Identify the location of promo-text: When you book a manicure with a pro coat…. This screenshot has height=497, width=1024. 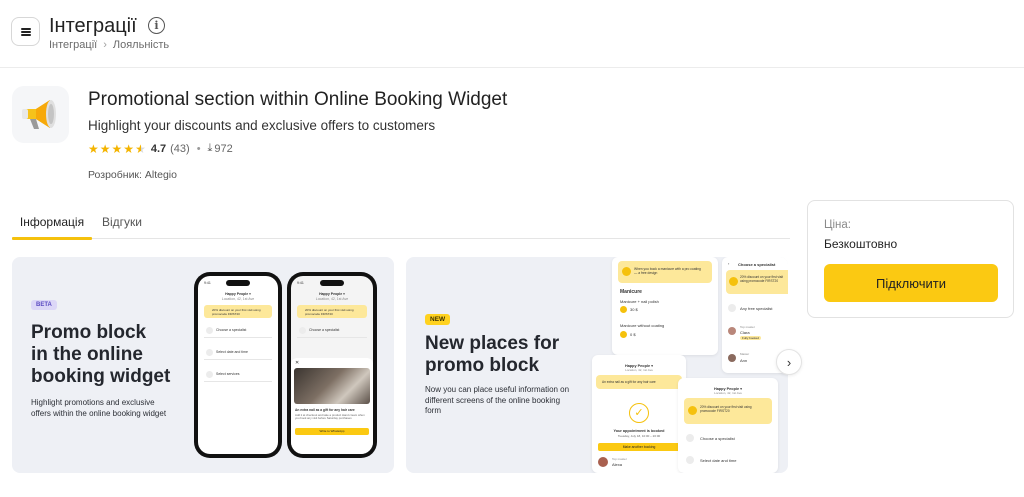
(667, 271).